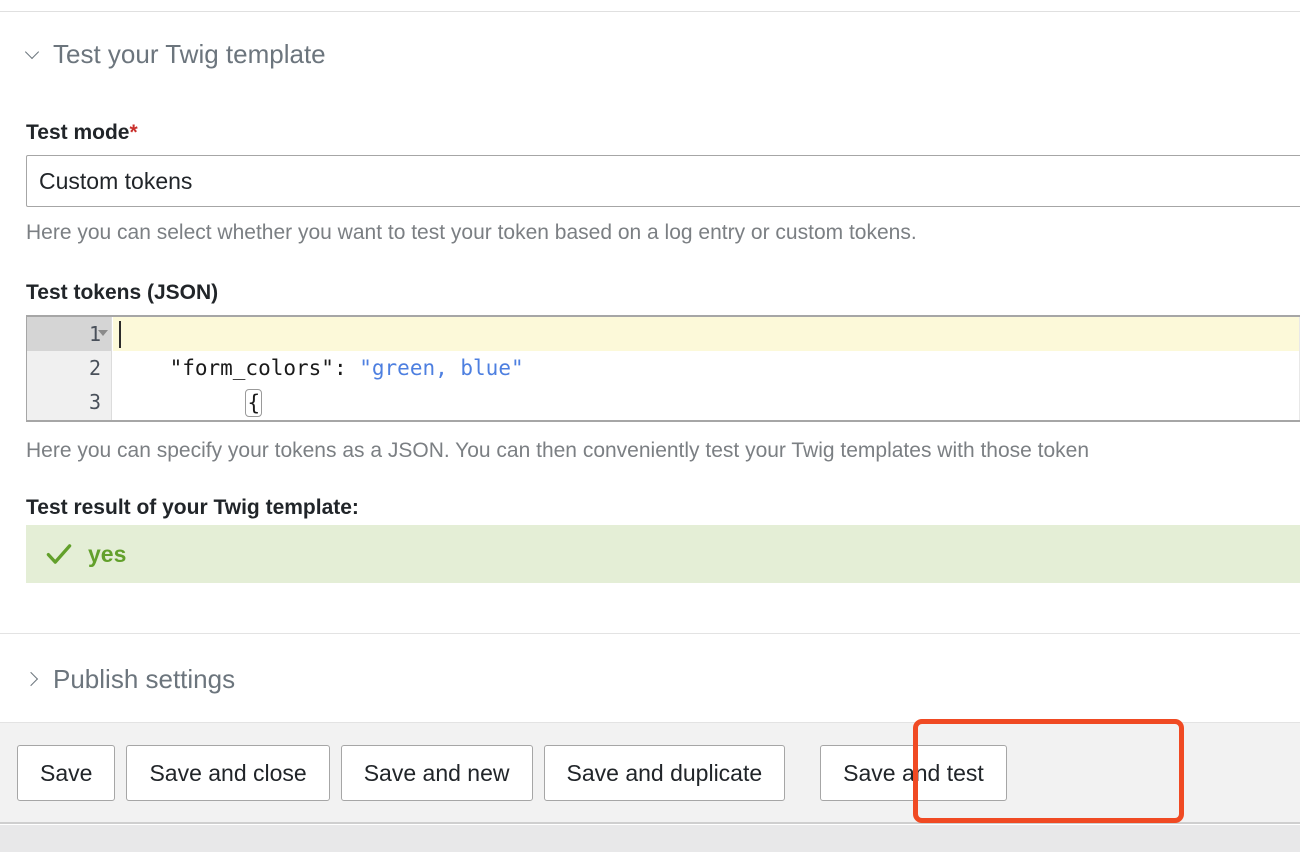  What do you see at coordinates (650, 11) in the screenshot?
I see `top-divider` at bounding box center [650, 11].